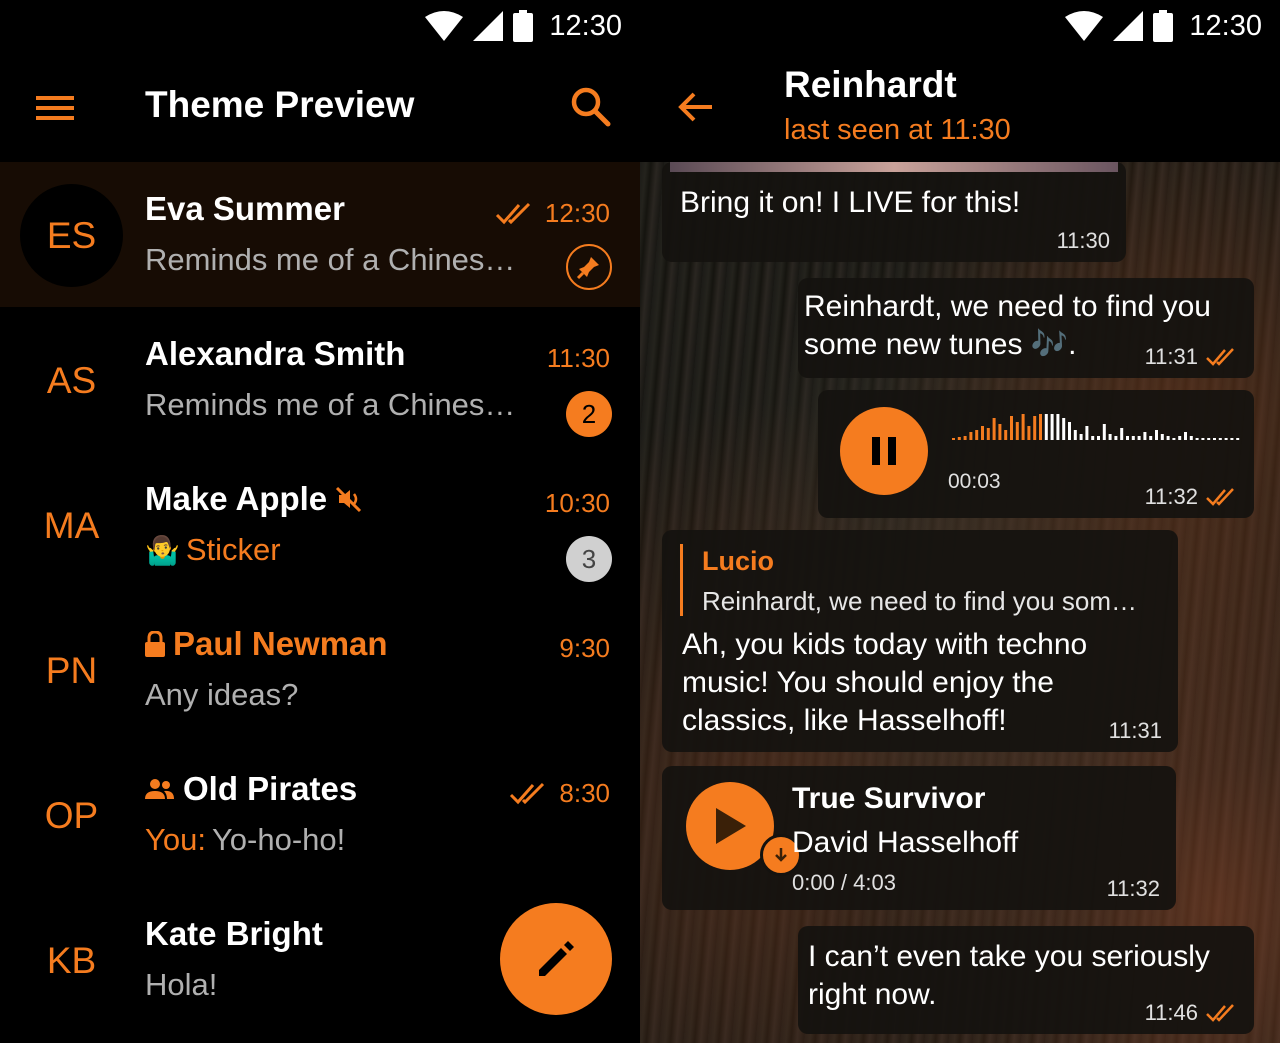 This screenshot has height=1043, width=1280. What do you see at coordinates (234, 934) in the screenshot?
I see `chat-name: Kate Bright` at bounding box center [234, 934].